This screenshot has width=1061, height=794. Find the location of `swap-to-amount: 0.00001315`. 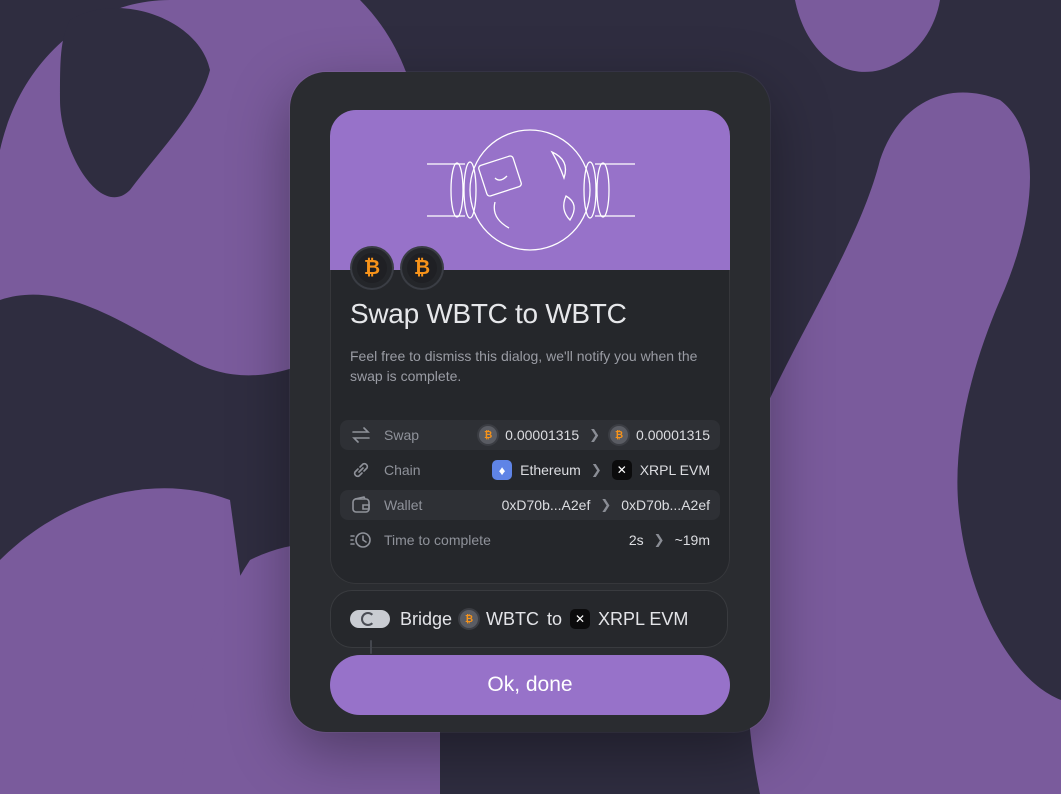

swap-to-amount: 0.00001315 is located at coordinates (673, 435).